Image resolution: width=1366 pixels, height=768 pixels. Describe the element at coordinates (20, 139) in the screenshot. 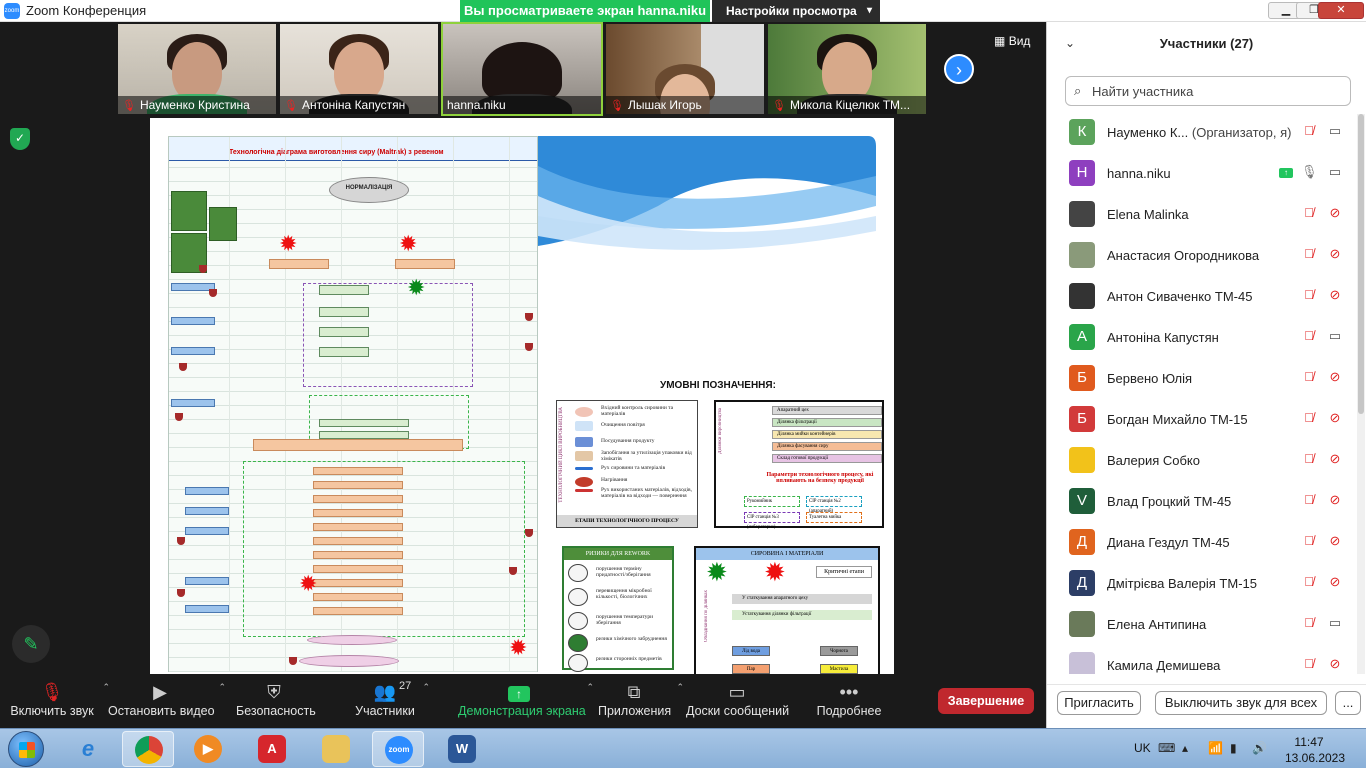

I see `encryption-shield-icon: ✓` at that location.